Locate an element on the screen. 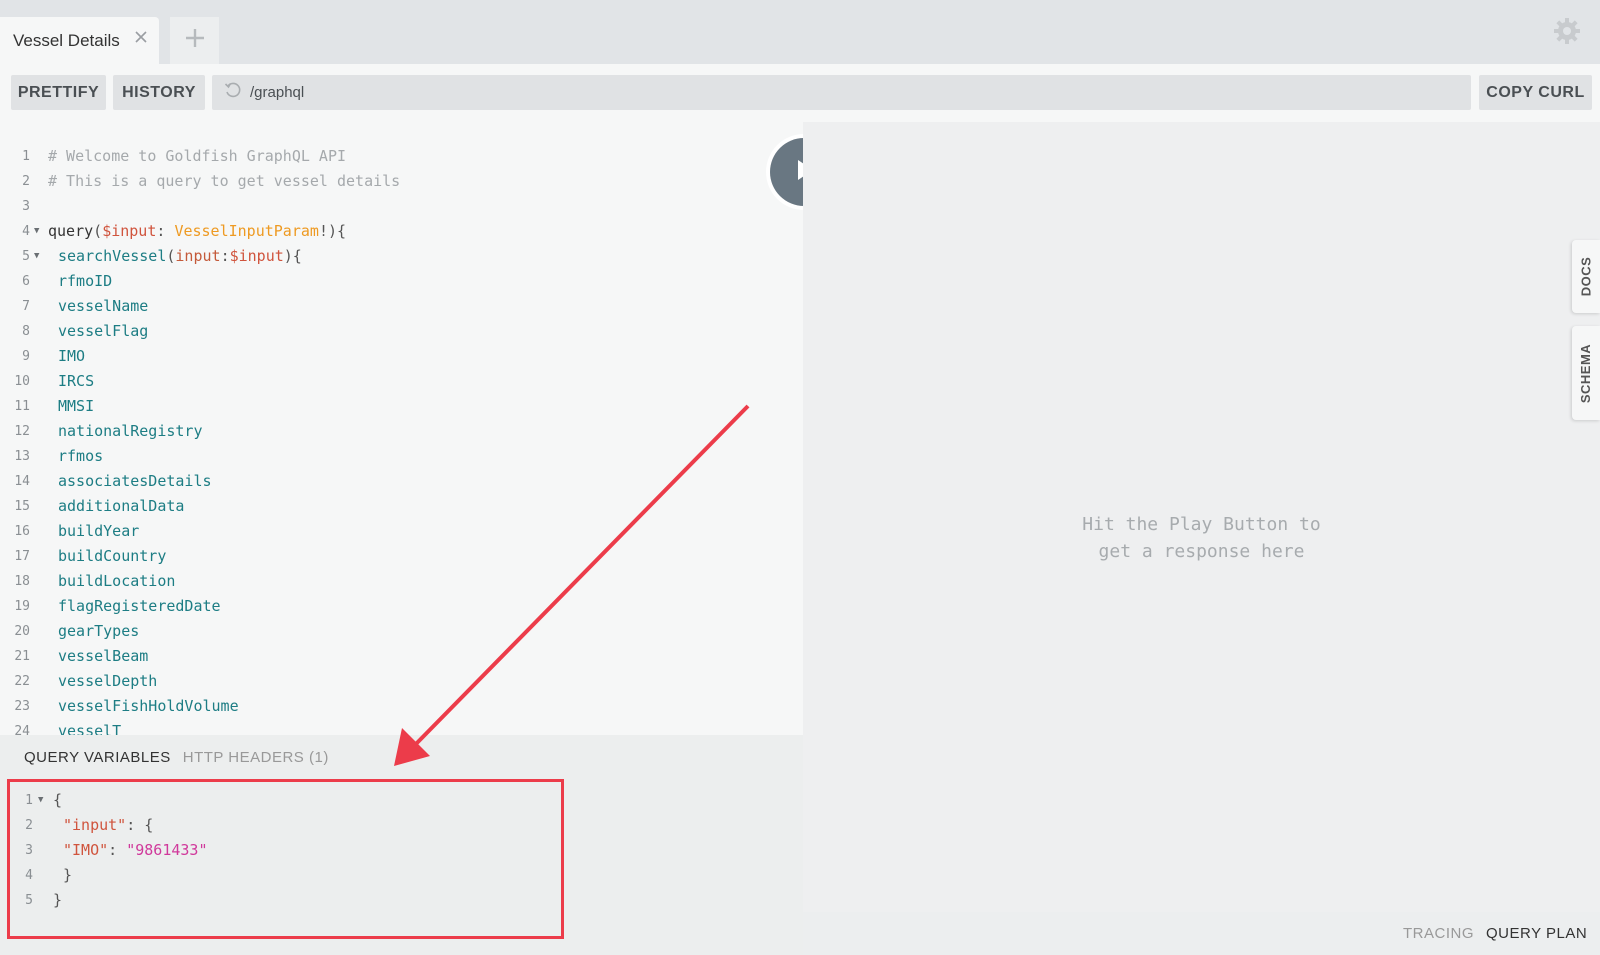 This screenshot has width=1600, height=955. code-line: 21 vesselBeam is located at coordinates (401, 656).